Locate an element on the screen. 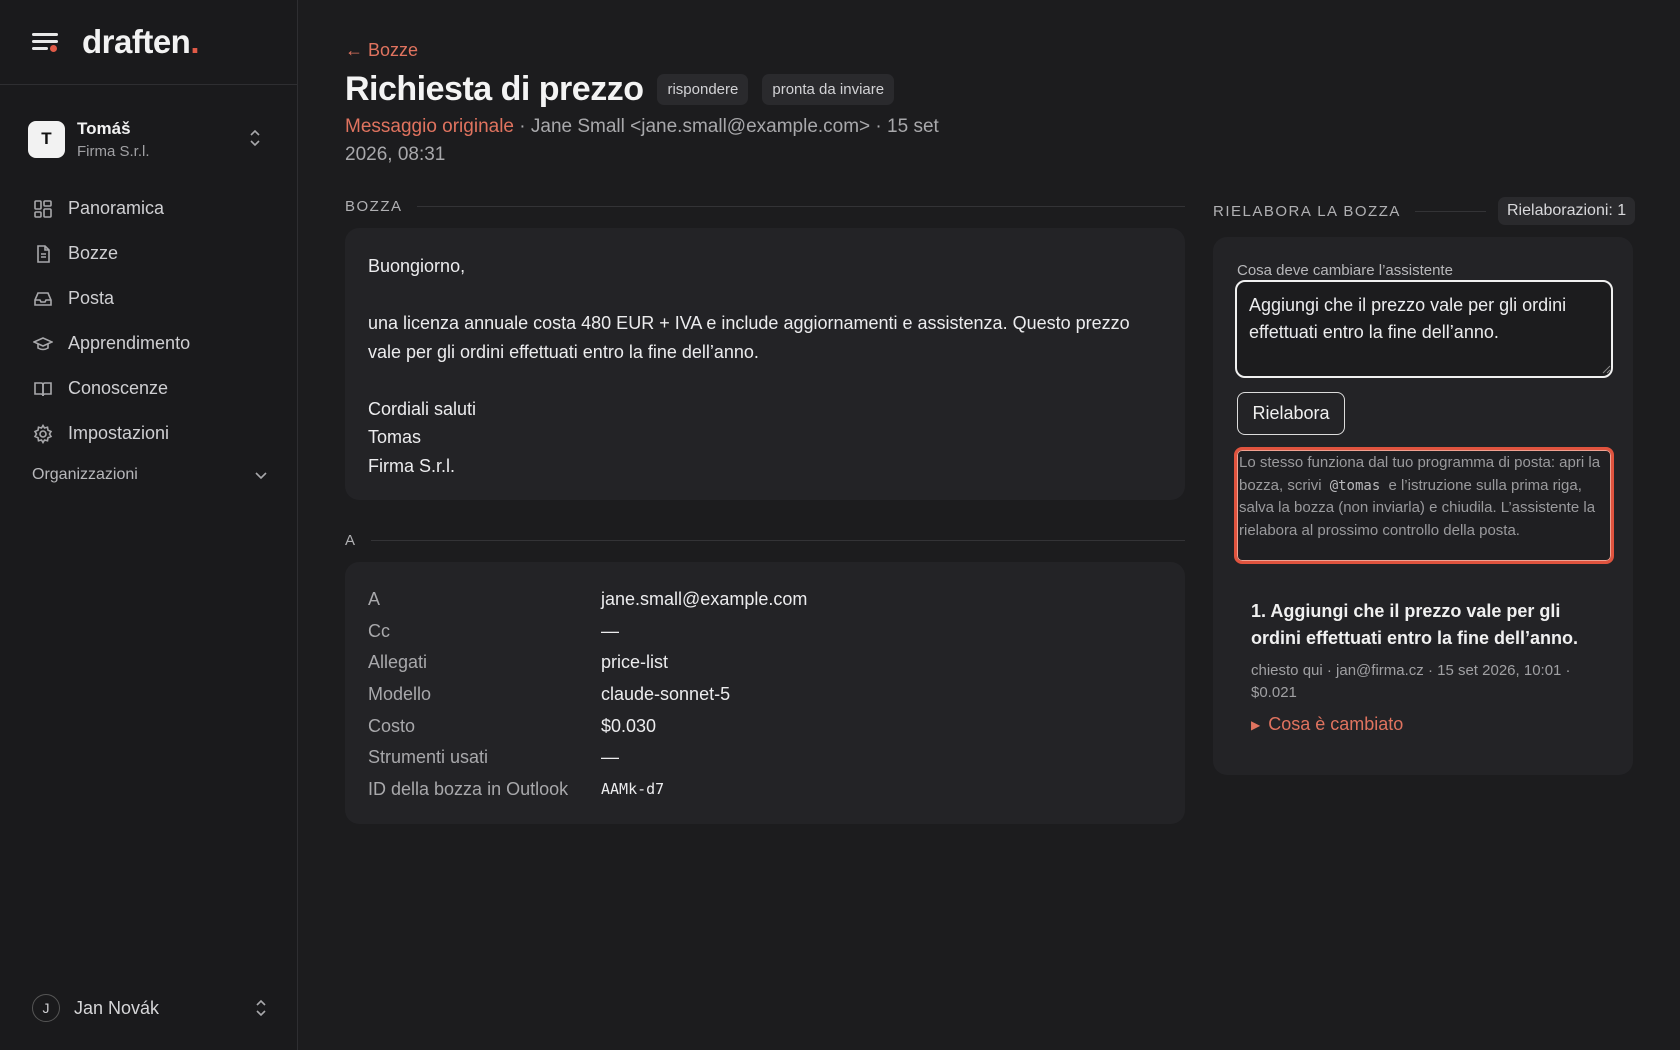 This screenshot has width=1680, height=1050. inbox-icon is located at coordinates (43, 299).